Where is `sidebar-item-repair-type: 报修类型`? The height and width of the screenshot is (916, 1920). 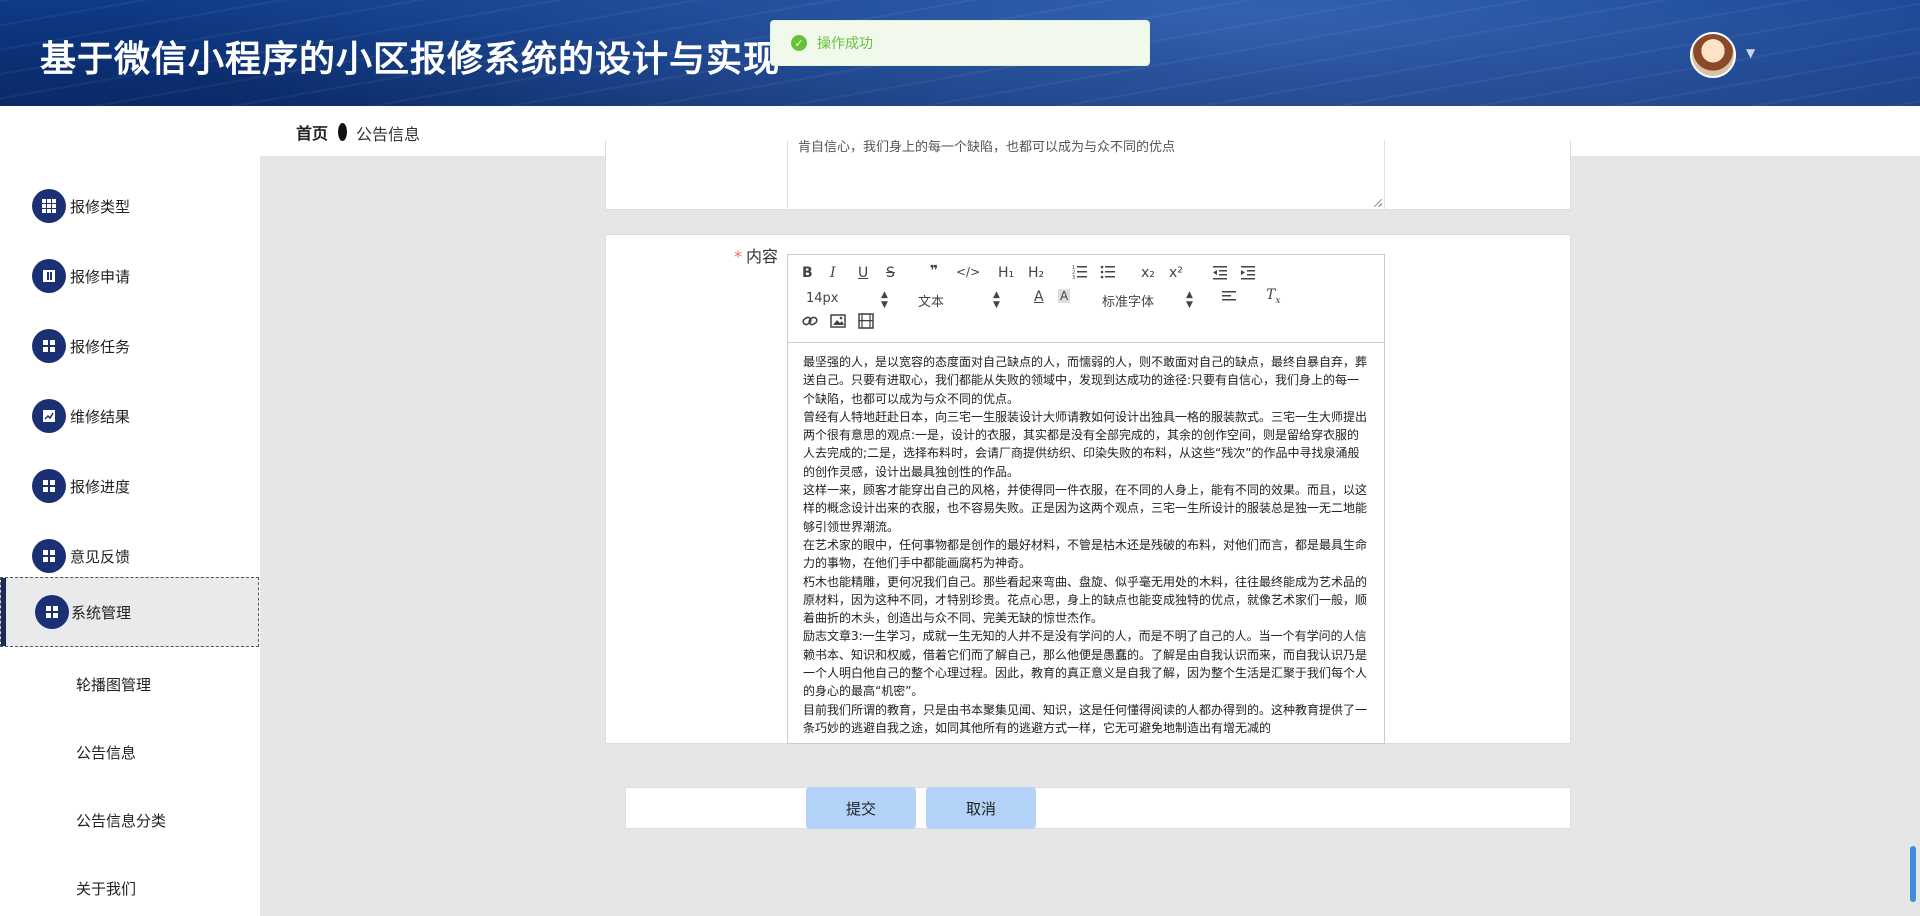 sidebar-item-repair-type: 报修类型 is located at coordinates (130, 206).